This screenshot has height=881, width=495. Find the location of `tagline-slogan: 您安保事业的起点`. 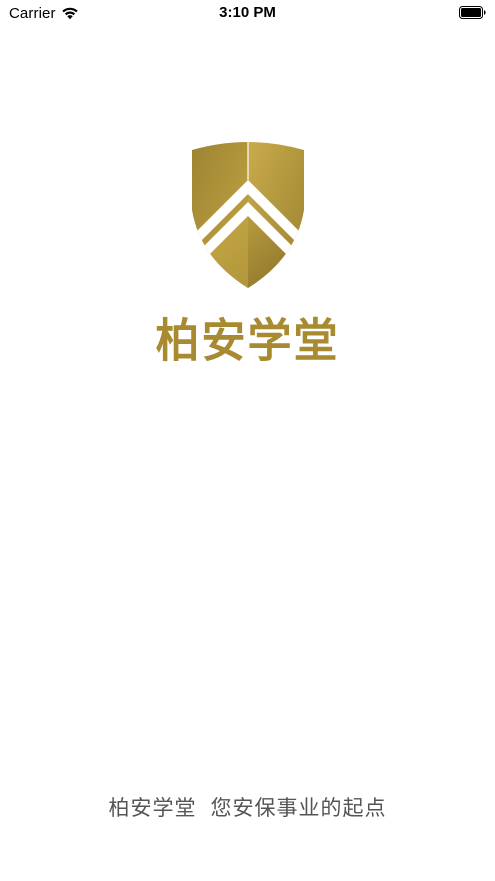

tagline-slogan: 您安保事业的起点 is located at coordinates (298, 808).